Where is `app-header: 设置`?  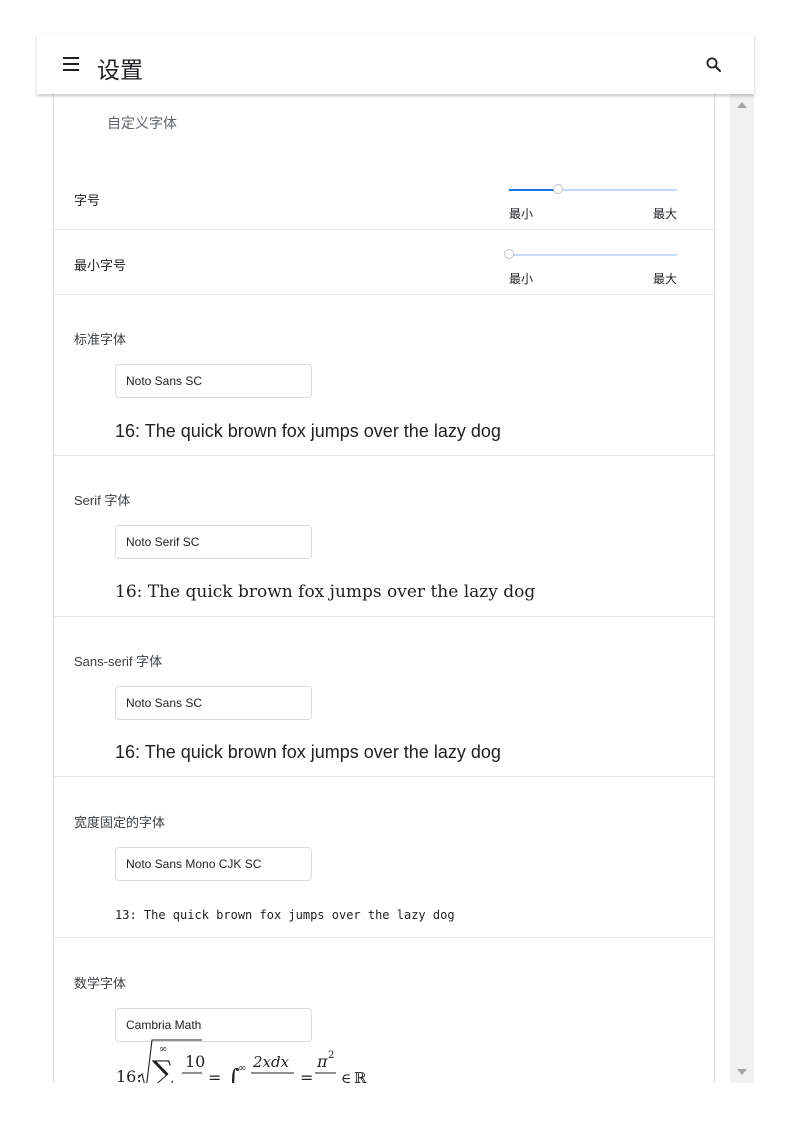
app-header: 设置 is located at coordinates (395, 64).